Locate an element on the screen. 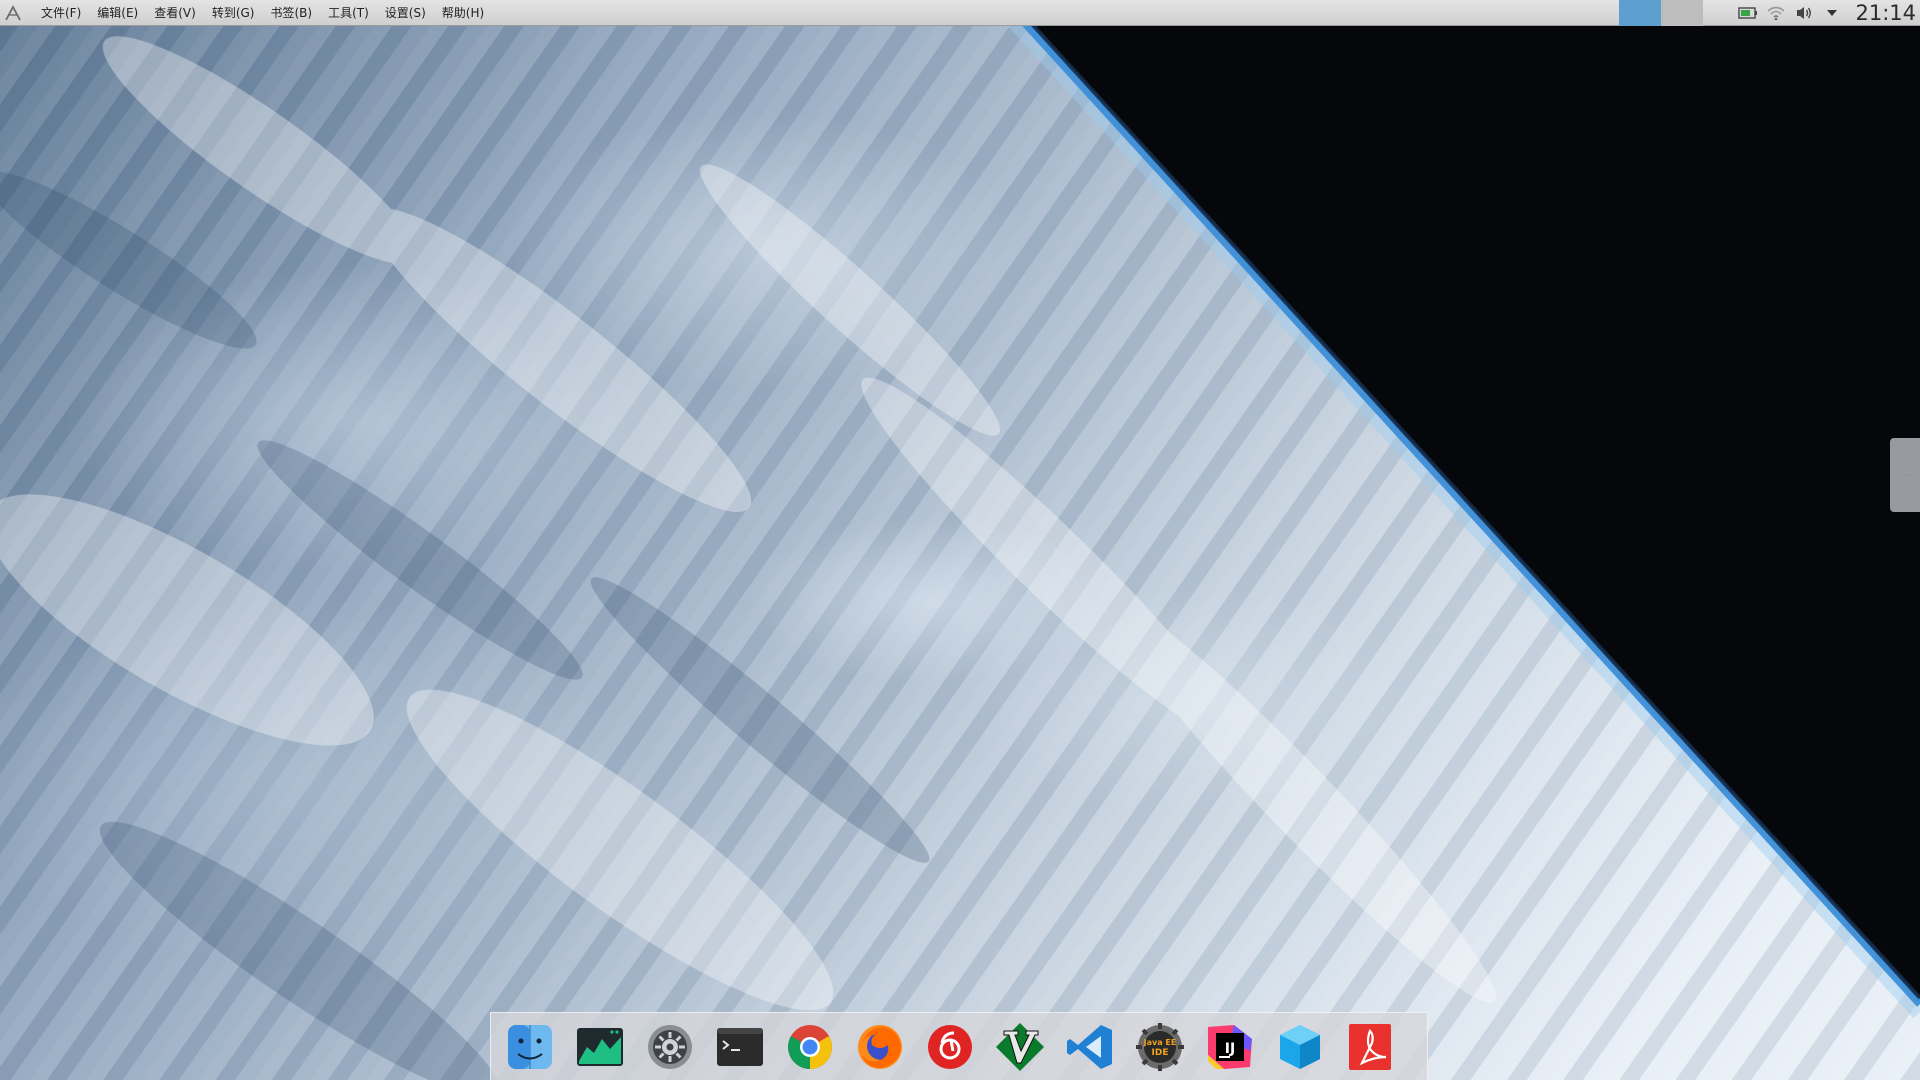 The width and height of the screenshot is (1920, 1080). system-tray: 21:14 is located at coordinates (1769, 13).